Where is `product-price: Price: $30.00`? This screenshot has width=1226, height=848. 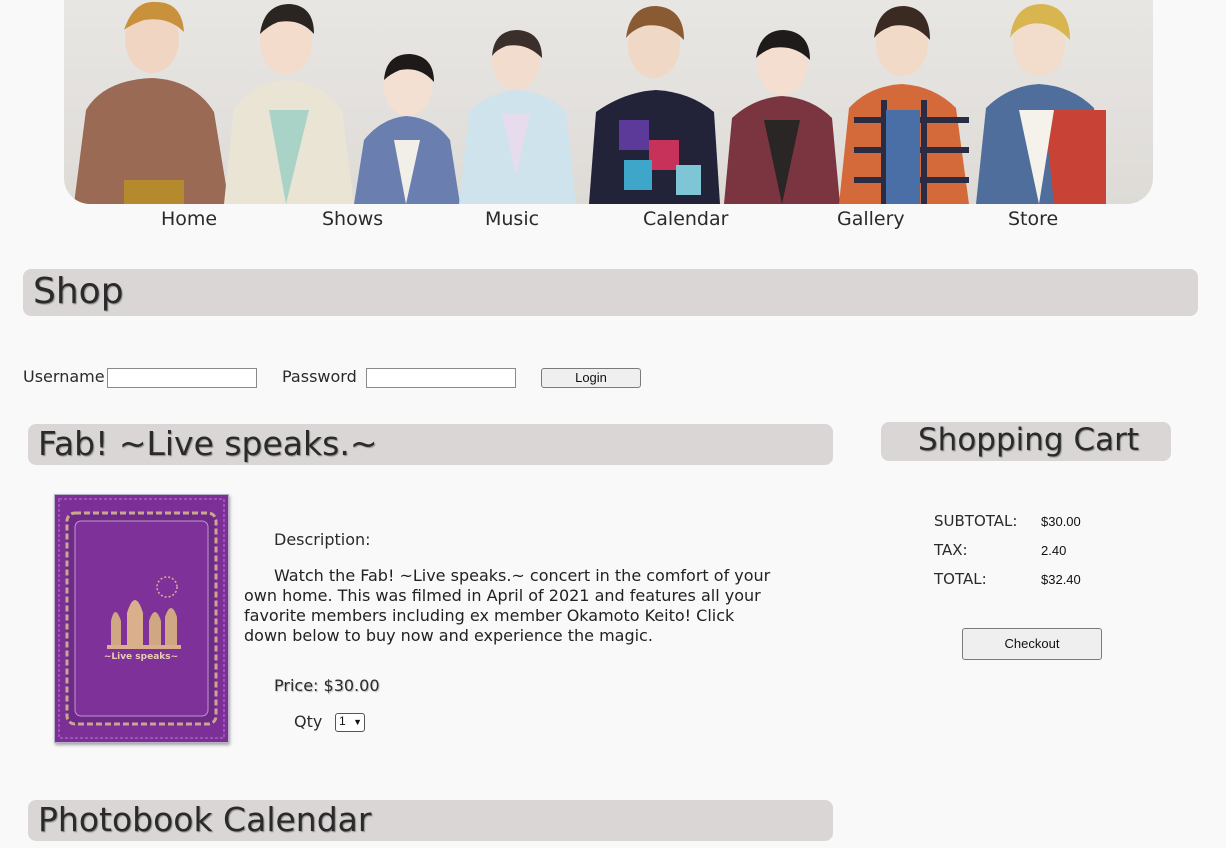 product-price: Price: $30.00 is located at coordinates (327, 685).